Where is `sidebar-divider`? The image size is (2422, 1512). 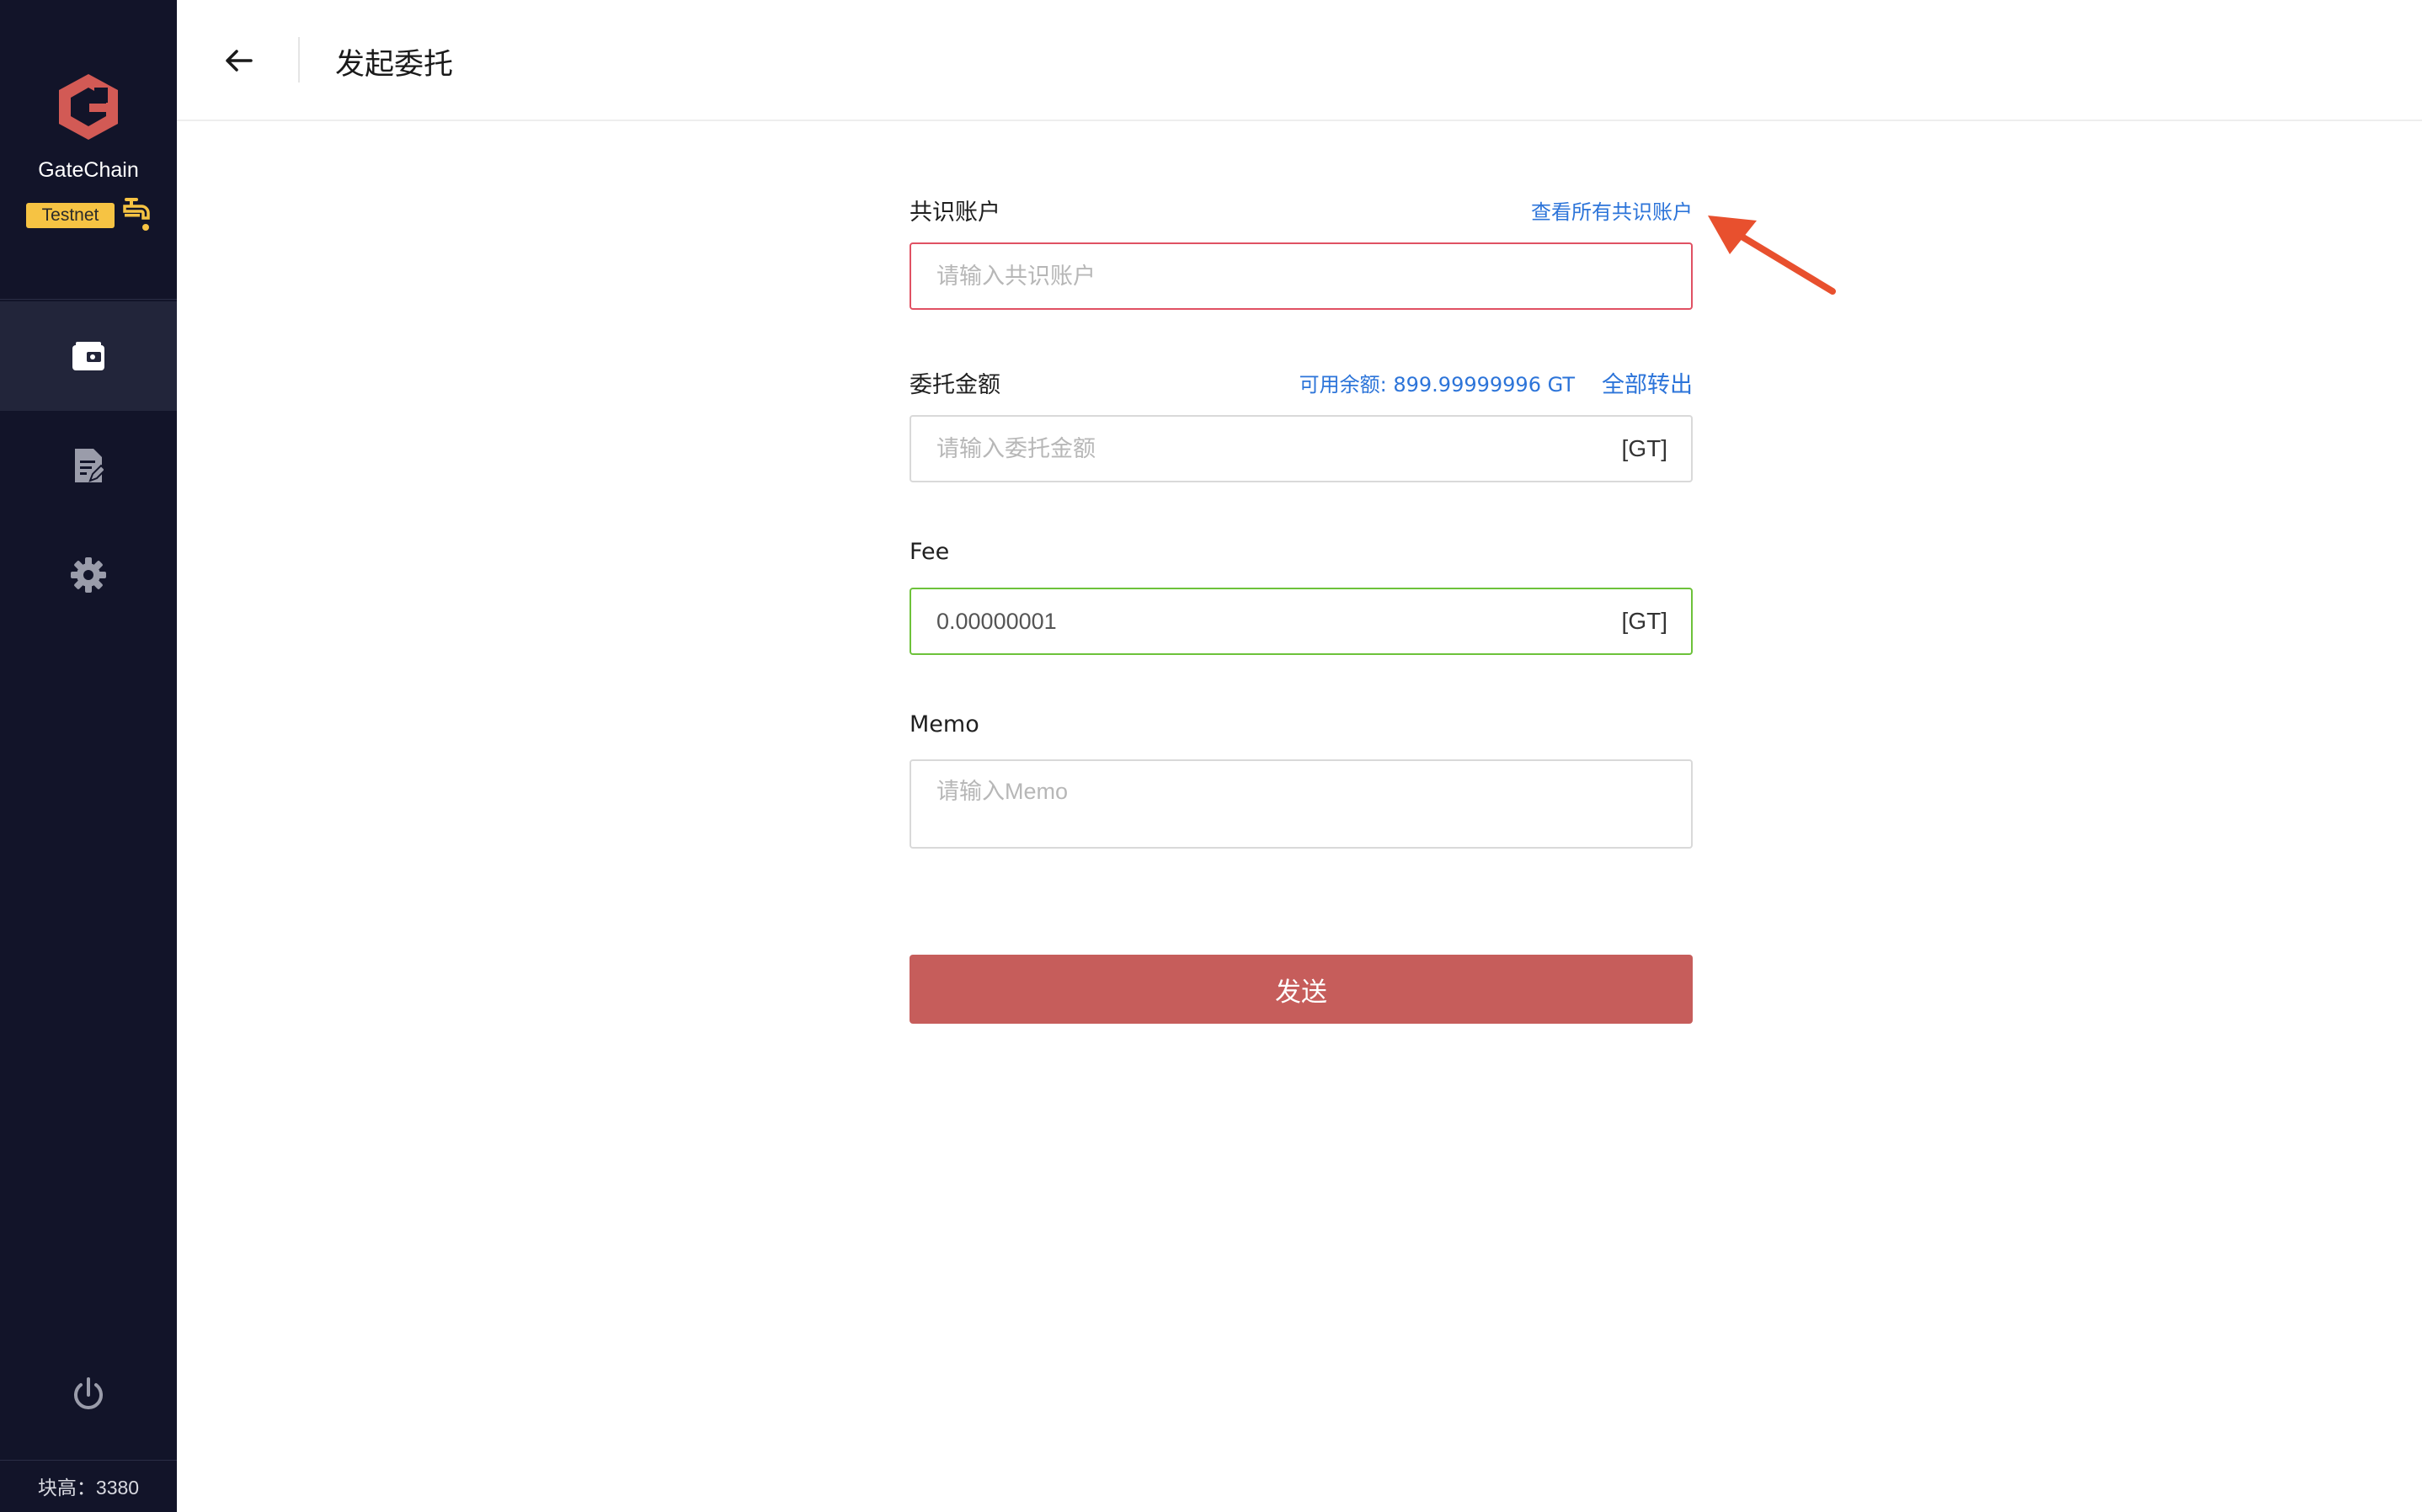 sidebar-divider is located at coordinates (88, 300).